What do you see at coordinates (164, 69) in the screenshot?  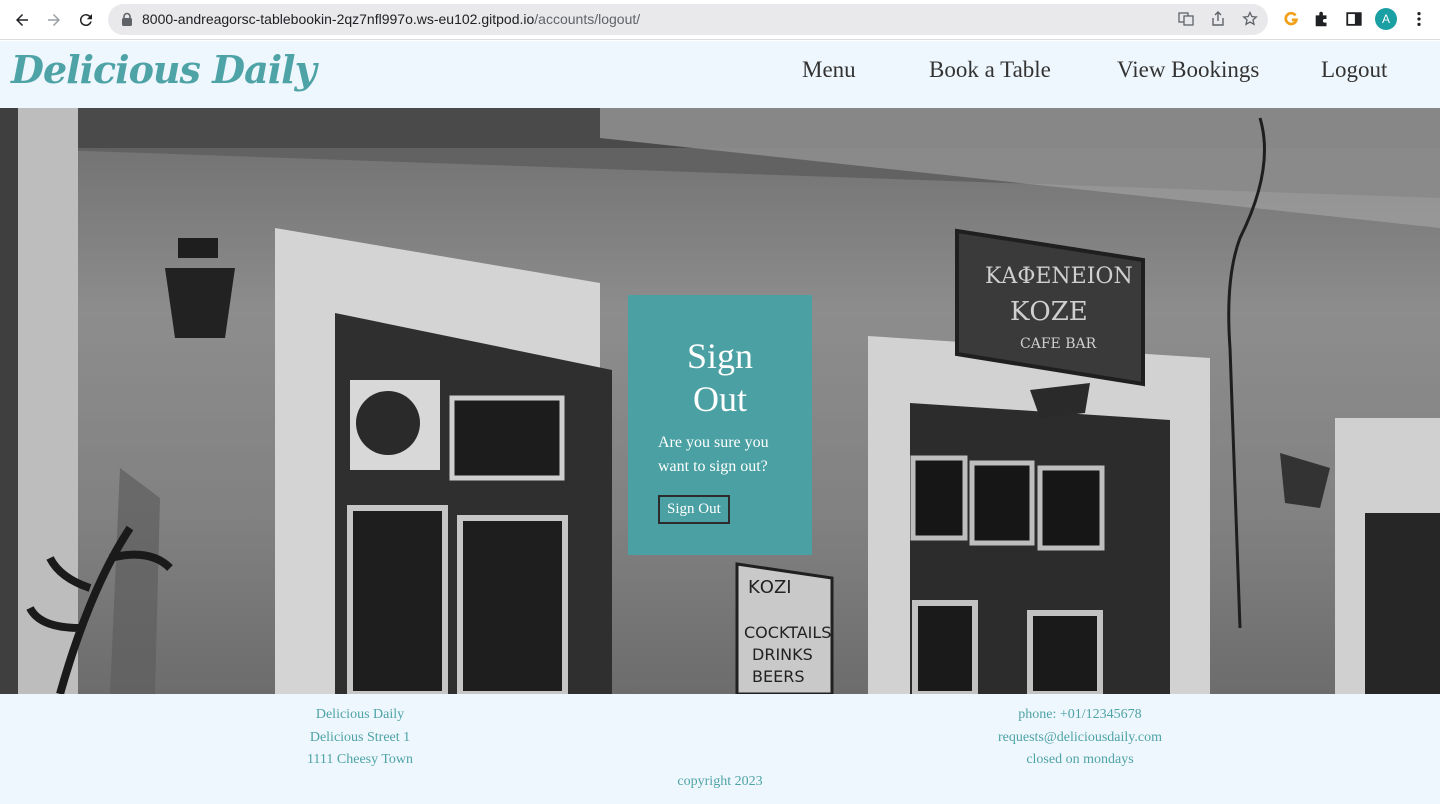 I see `brand-logo: Delicious Daily` at bounding box center [164, 69].